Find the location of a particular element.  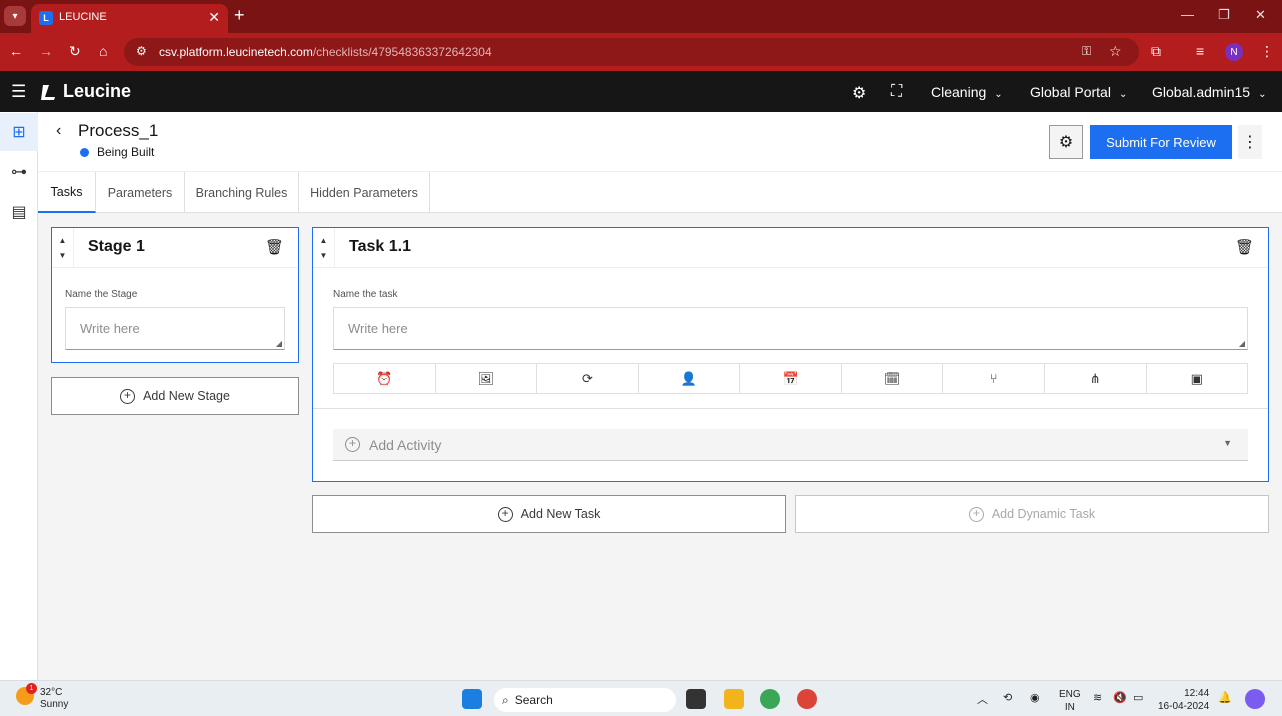

scan-qr-icon: ⛶ is located at coordinates (896, 92).